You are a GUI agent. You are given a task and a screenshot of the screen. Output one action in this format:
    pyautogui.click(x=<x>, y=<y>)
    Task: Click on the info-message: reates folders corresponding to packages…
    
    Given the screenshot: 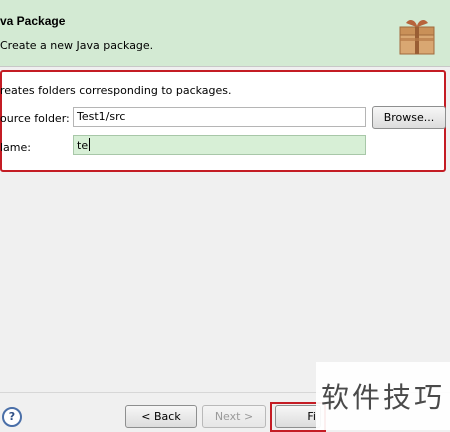 What is the action you would take?
    pyautogui.click(x=116, y=90)
    